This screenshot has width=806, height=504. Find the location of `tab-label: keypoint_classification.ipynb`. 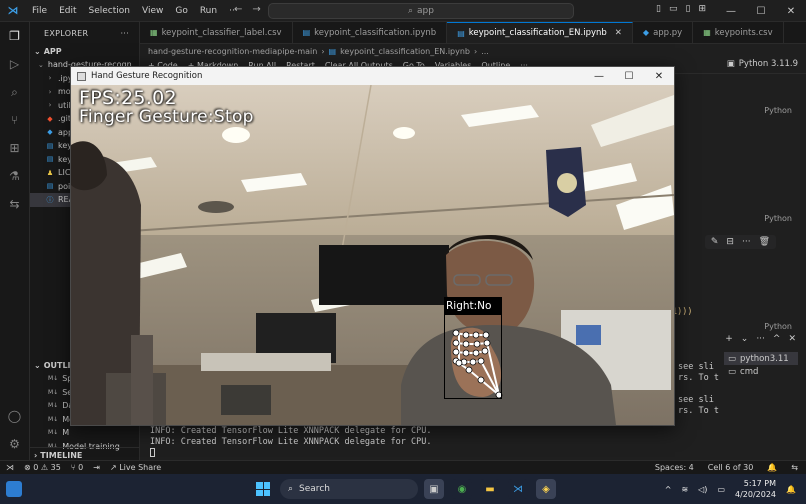

tab-label: keypoint_classification.ipynb is located at coordinates (375, 32).